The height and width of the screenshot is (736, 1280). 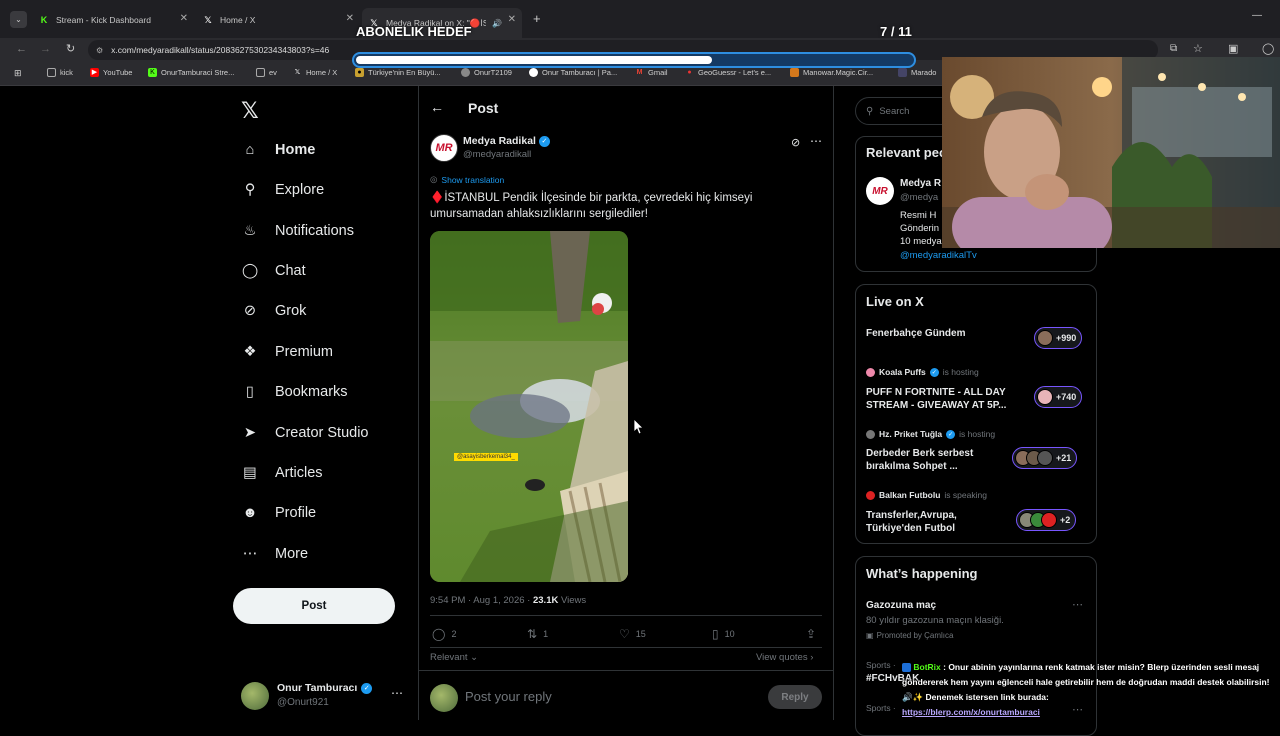 What do you see at coordinates (1058, 338) in the screenshot?
I see `live-listener-pill: +990` at bounding box center [1058, 338].